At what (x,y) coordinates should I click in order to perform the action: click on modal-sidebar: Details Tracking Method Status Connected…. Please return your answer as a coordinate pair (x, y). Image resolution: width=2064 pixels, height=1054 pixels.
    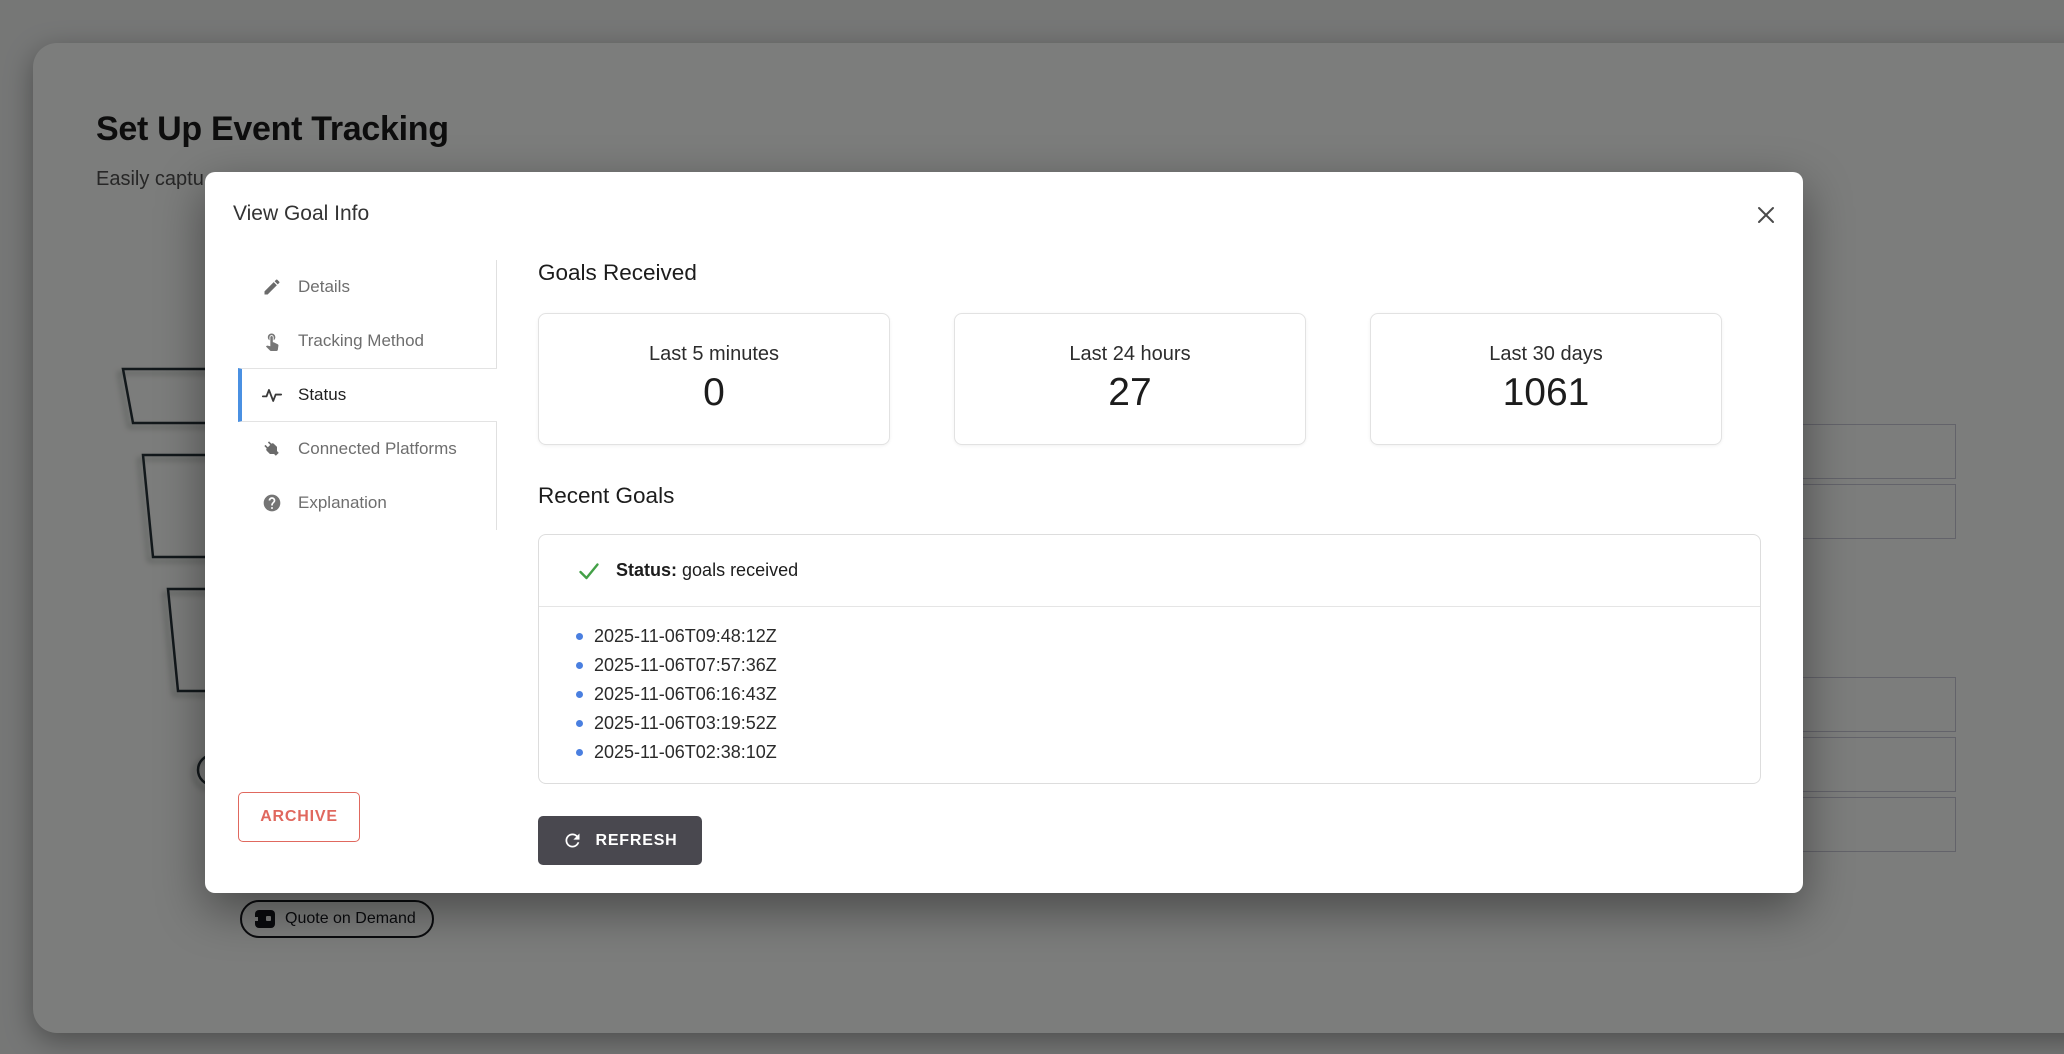
    Looking at the image, I should click on (367, 395).